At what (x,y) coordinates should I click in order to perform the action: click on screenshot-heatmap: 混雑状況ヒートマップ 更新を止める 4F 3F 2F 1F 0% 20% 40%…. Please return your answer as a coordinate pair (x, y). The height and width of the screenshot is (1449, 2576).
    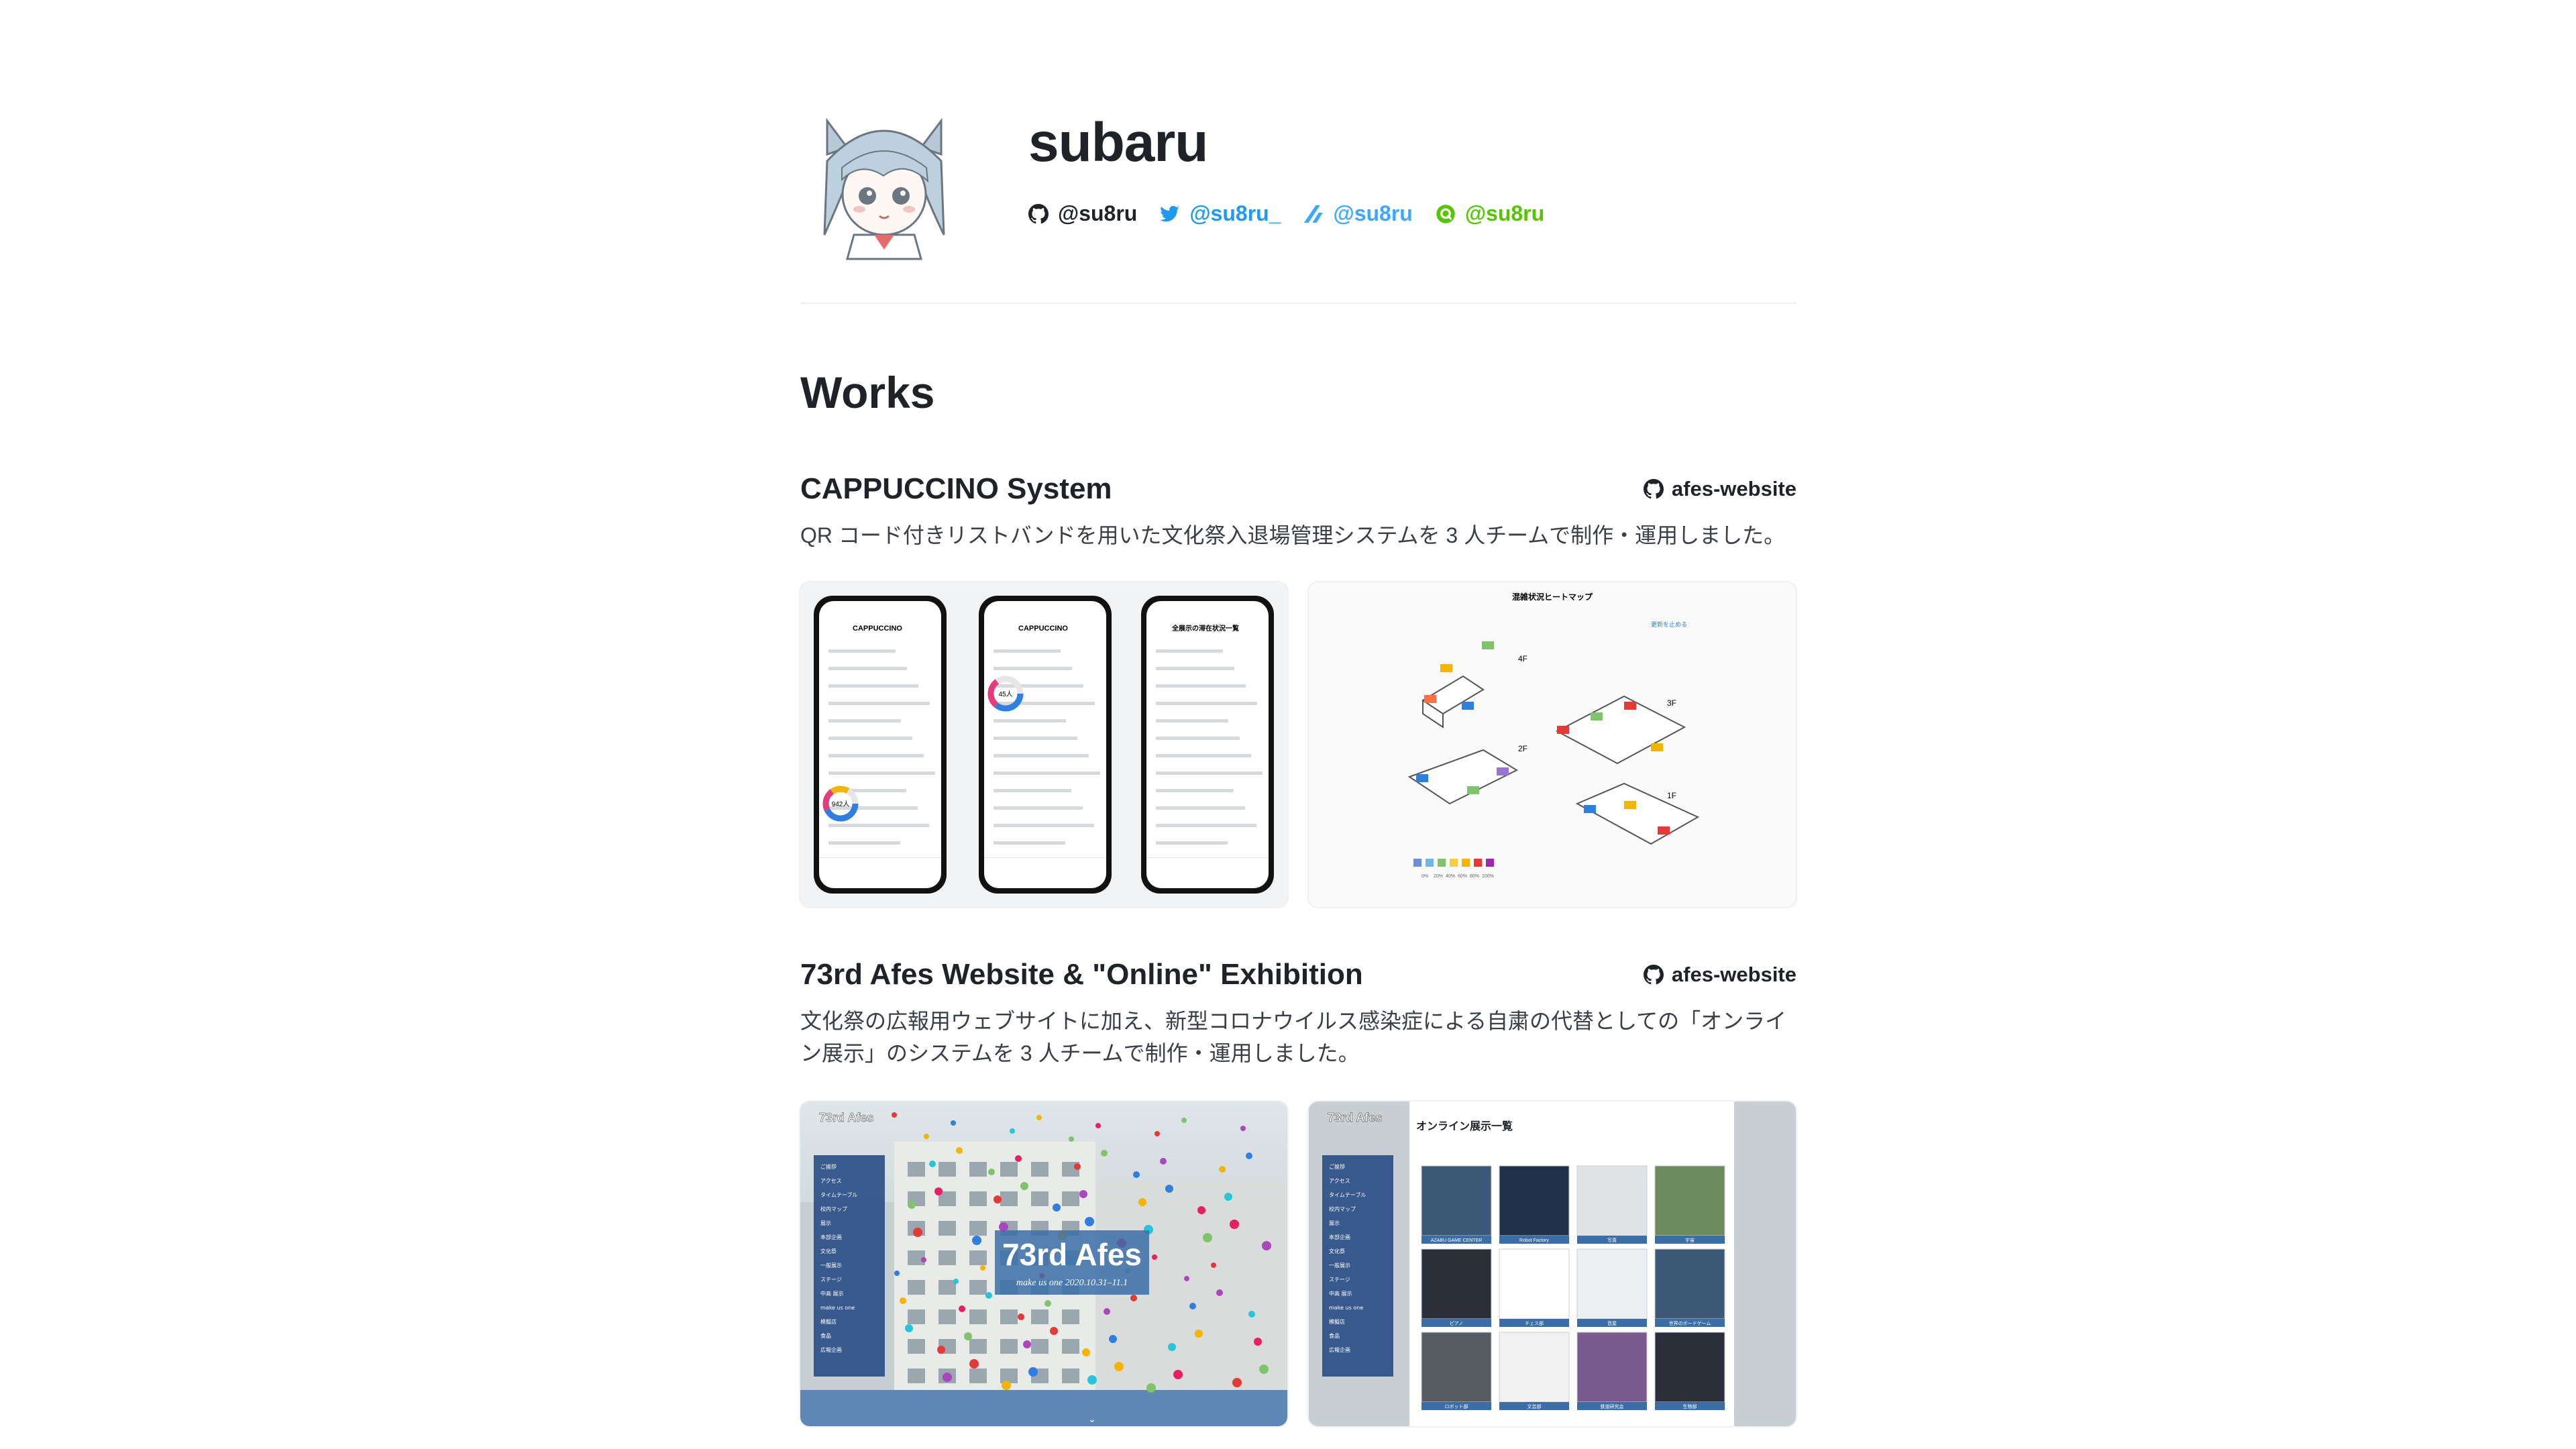
    Looking at the image, I should click on (1552, 744).